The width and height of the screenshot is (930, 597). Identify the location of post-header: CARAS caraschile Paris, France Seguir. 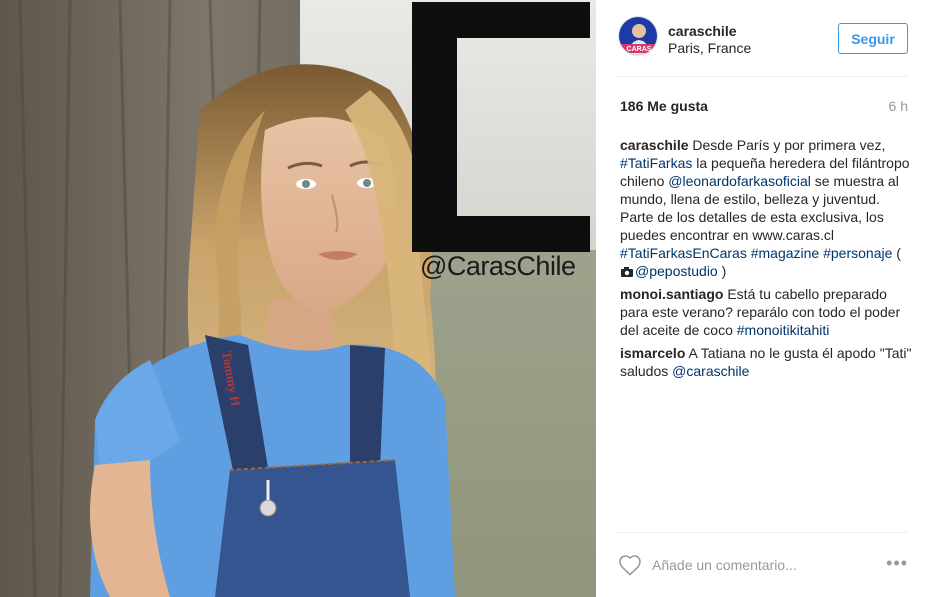
(763, 39).